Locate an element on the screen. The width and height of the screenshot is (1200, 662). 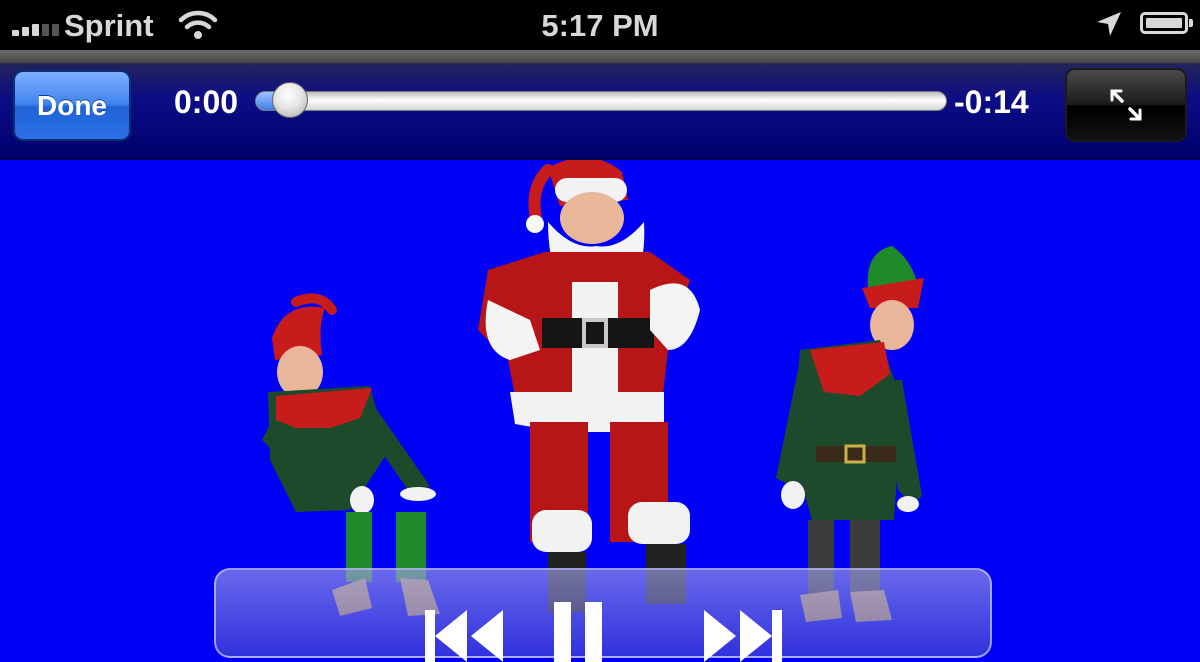
fullscreen-button is located at coordinates (1126, 105).